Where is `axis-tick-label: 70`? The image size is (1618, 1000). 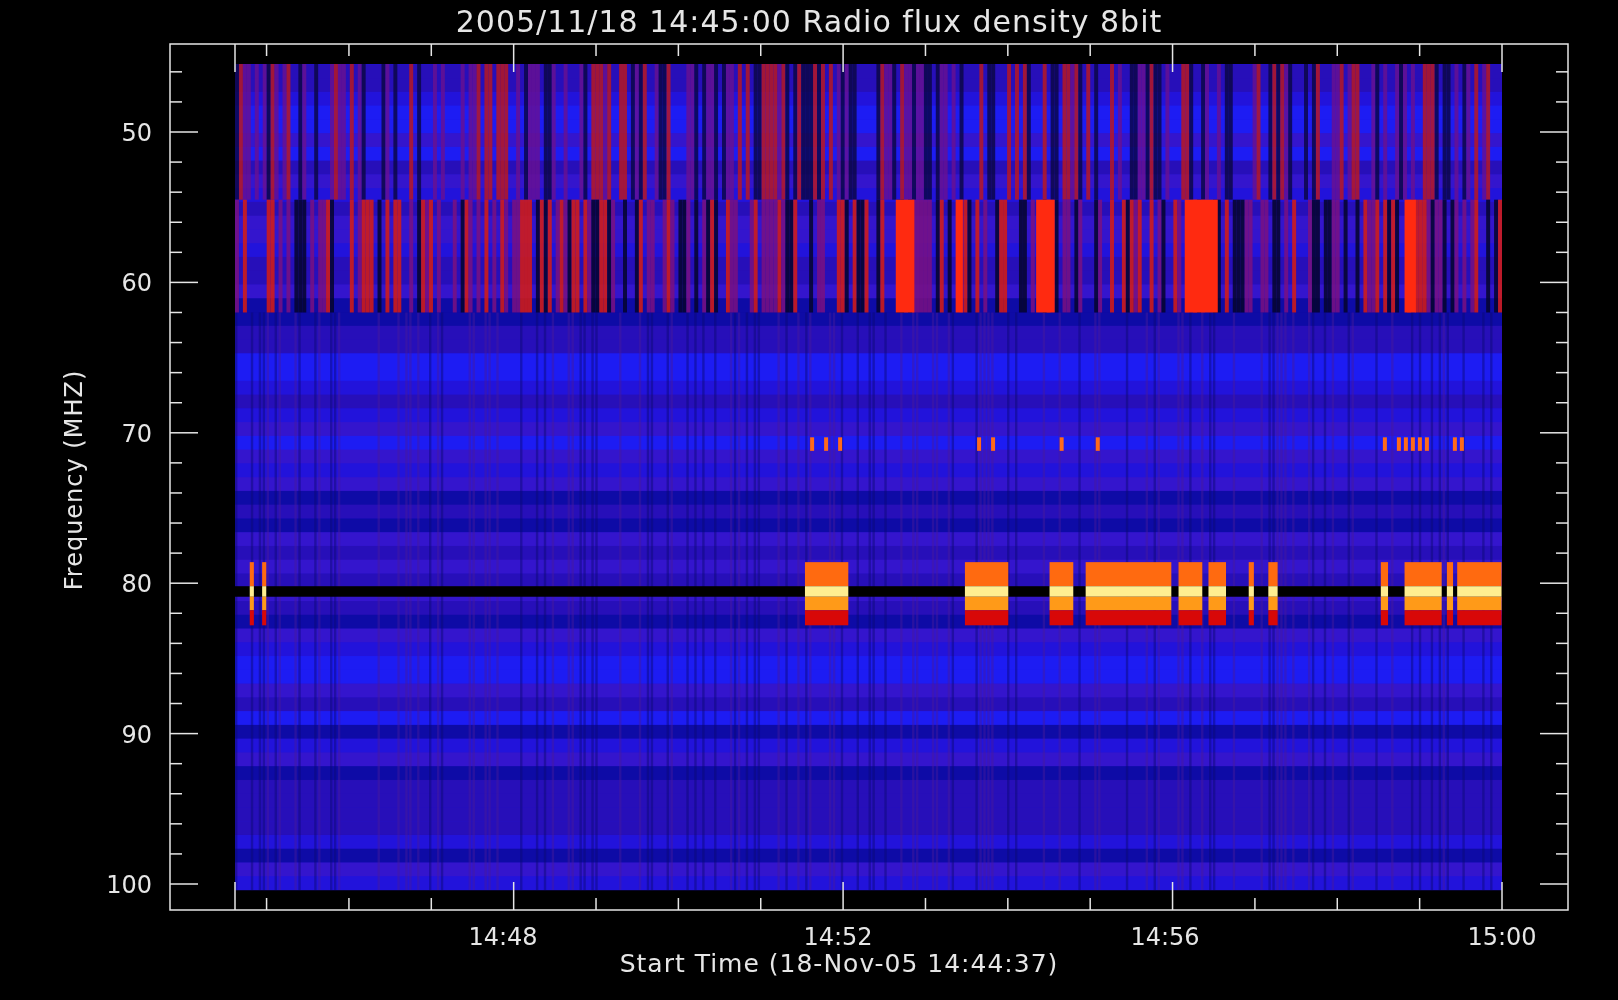
axis-tick-label: 70 is located at coordinates (136, 433).